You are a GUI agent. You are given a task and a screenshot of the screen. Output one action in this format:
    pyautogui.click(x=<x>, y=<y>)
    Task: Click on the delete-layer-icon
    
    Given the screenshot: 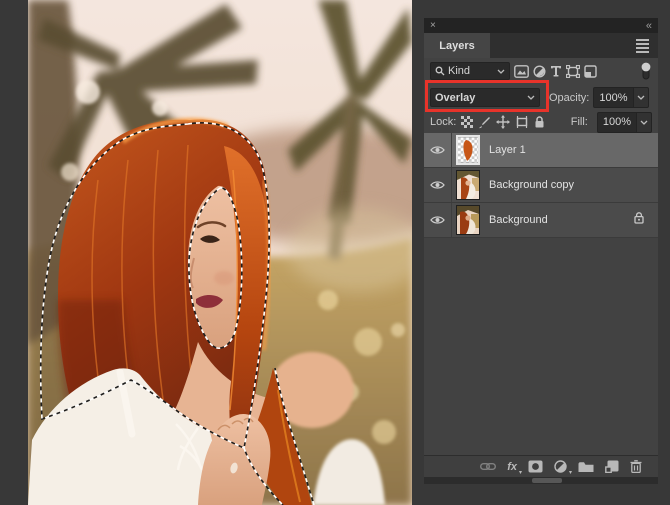 What is the action you would take?
    pyautogui.click(x=636, y=466)
    